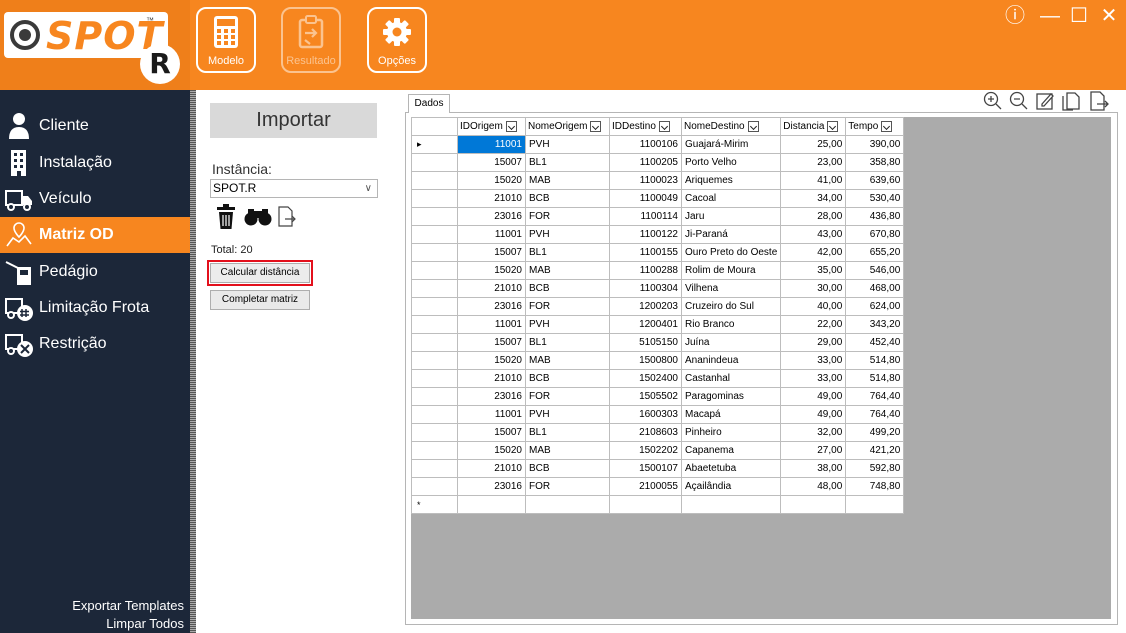 The height and width of the screenshot is (633, 1126). I want to click on column-header-iddestino: IDDestino, so click(645, 126).